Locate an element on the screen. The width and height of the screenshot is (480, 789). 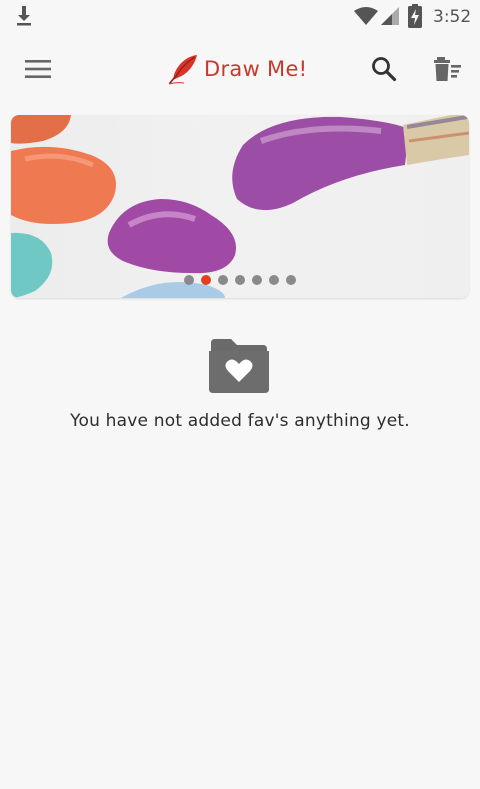
status-clock: 3:52 is located at coordinates (452, 17).